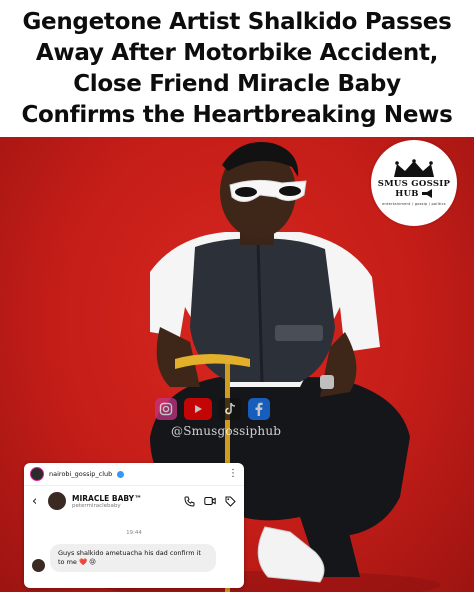  What do you see at coordinates (230, 501) in the screenshot?
I see `tag-icon` at bounding box center [230, 501].